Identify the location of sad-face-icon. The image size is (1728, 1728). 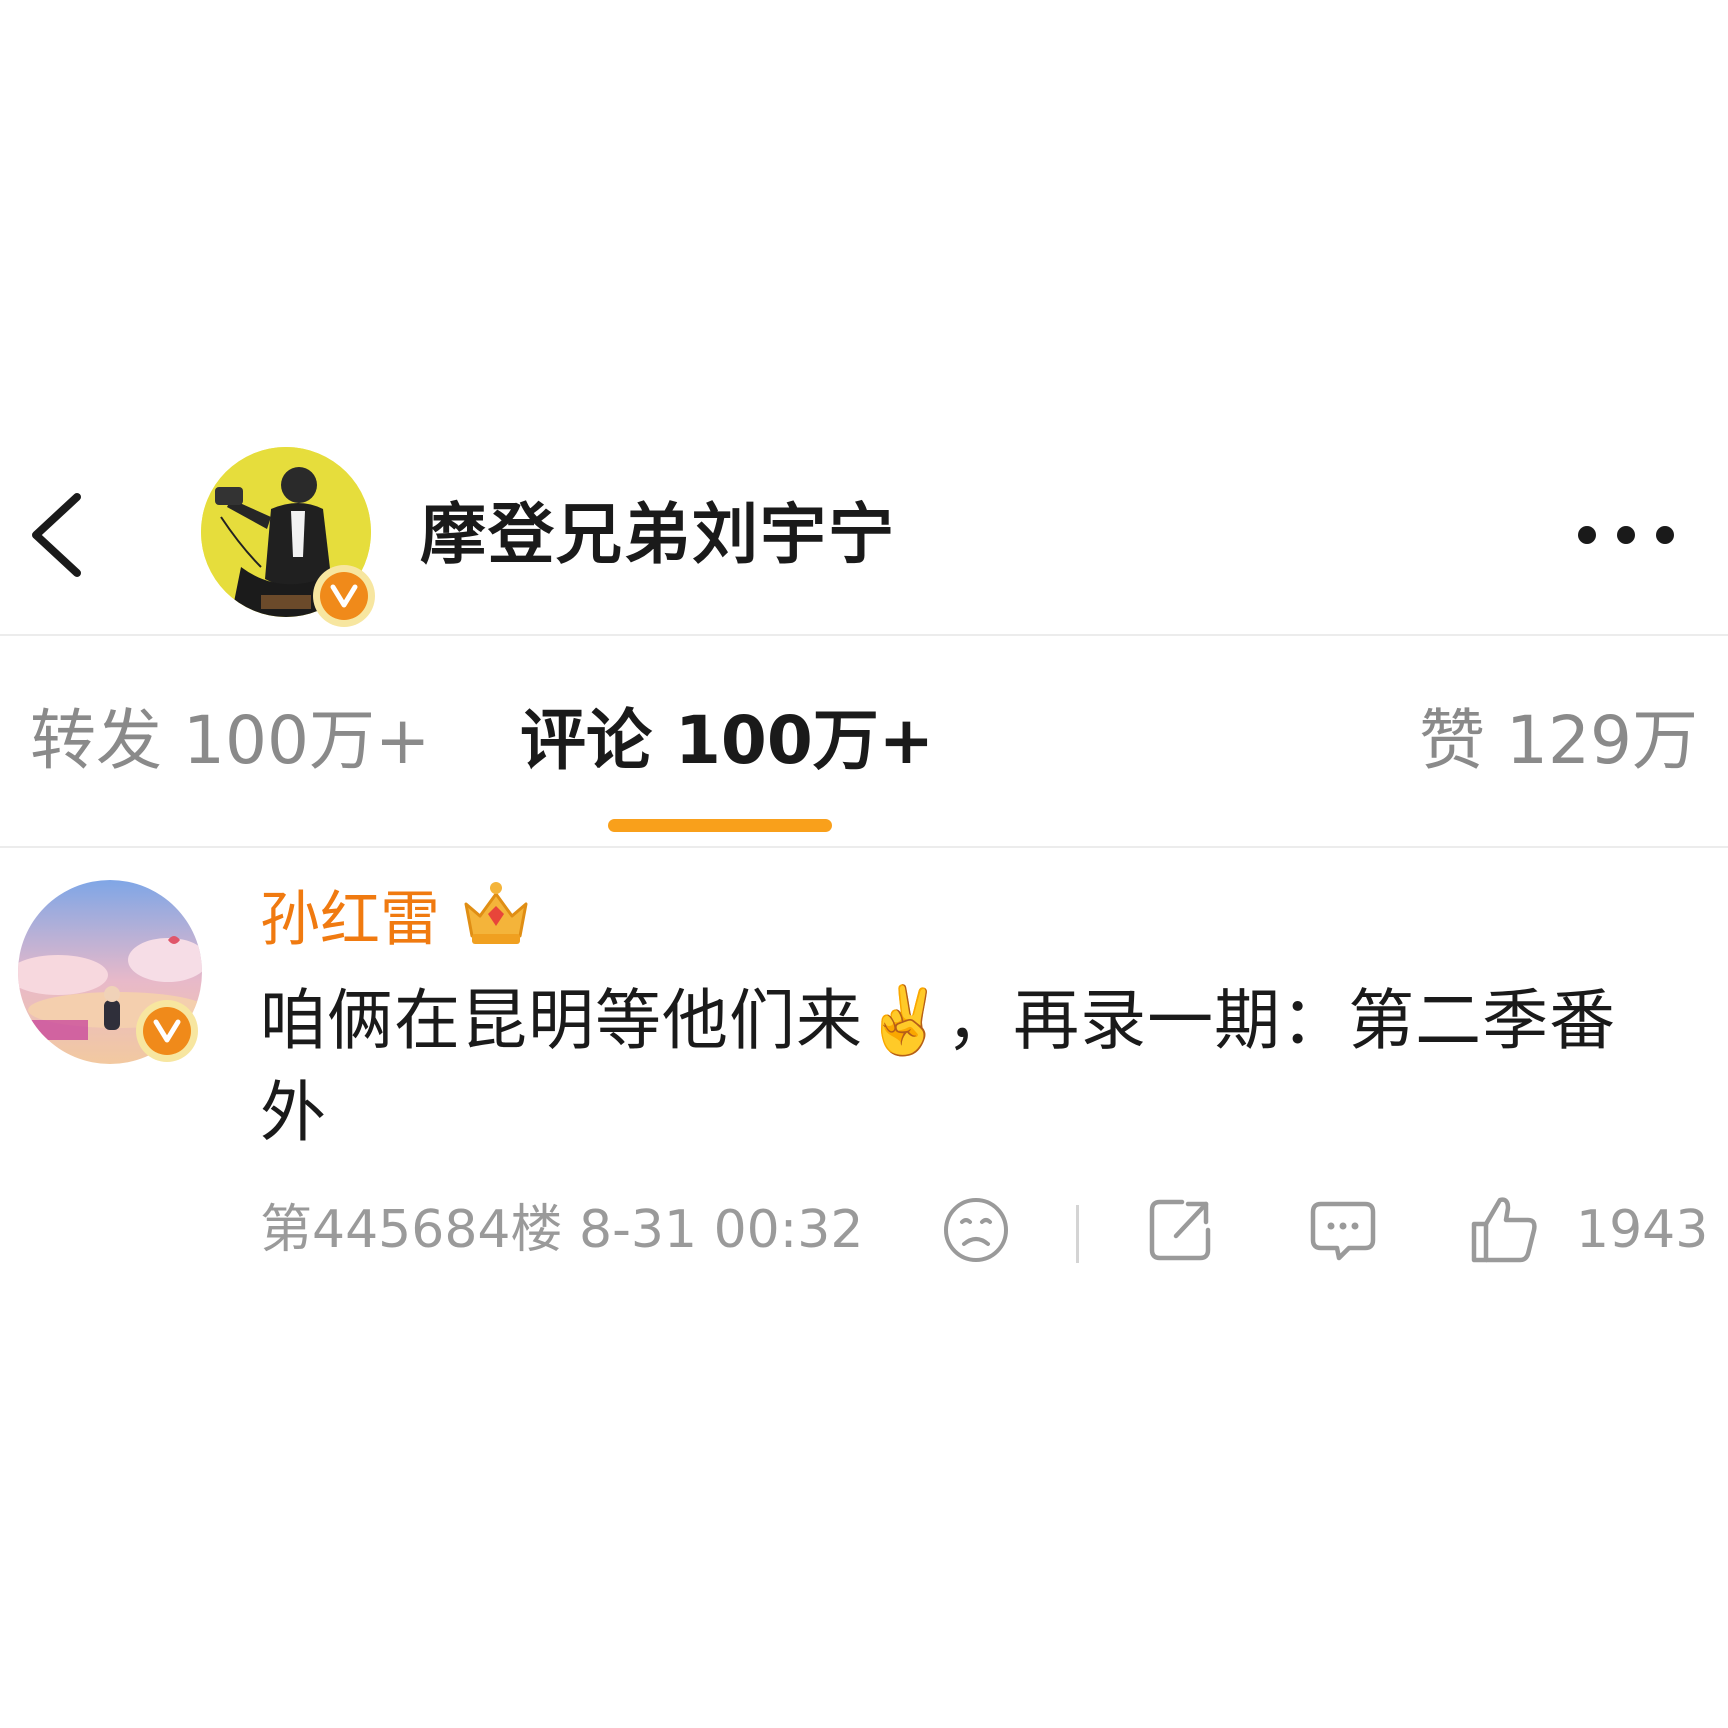
(976, 1230).